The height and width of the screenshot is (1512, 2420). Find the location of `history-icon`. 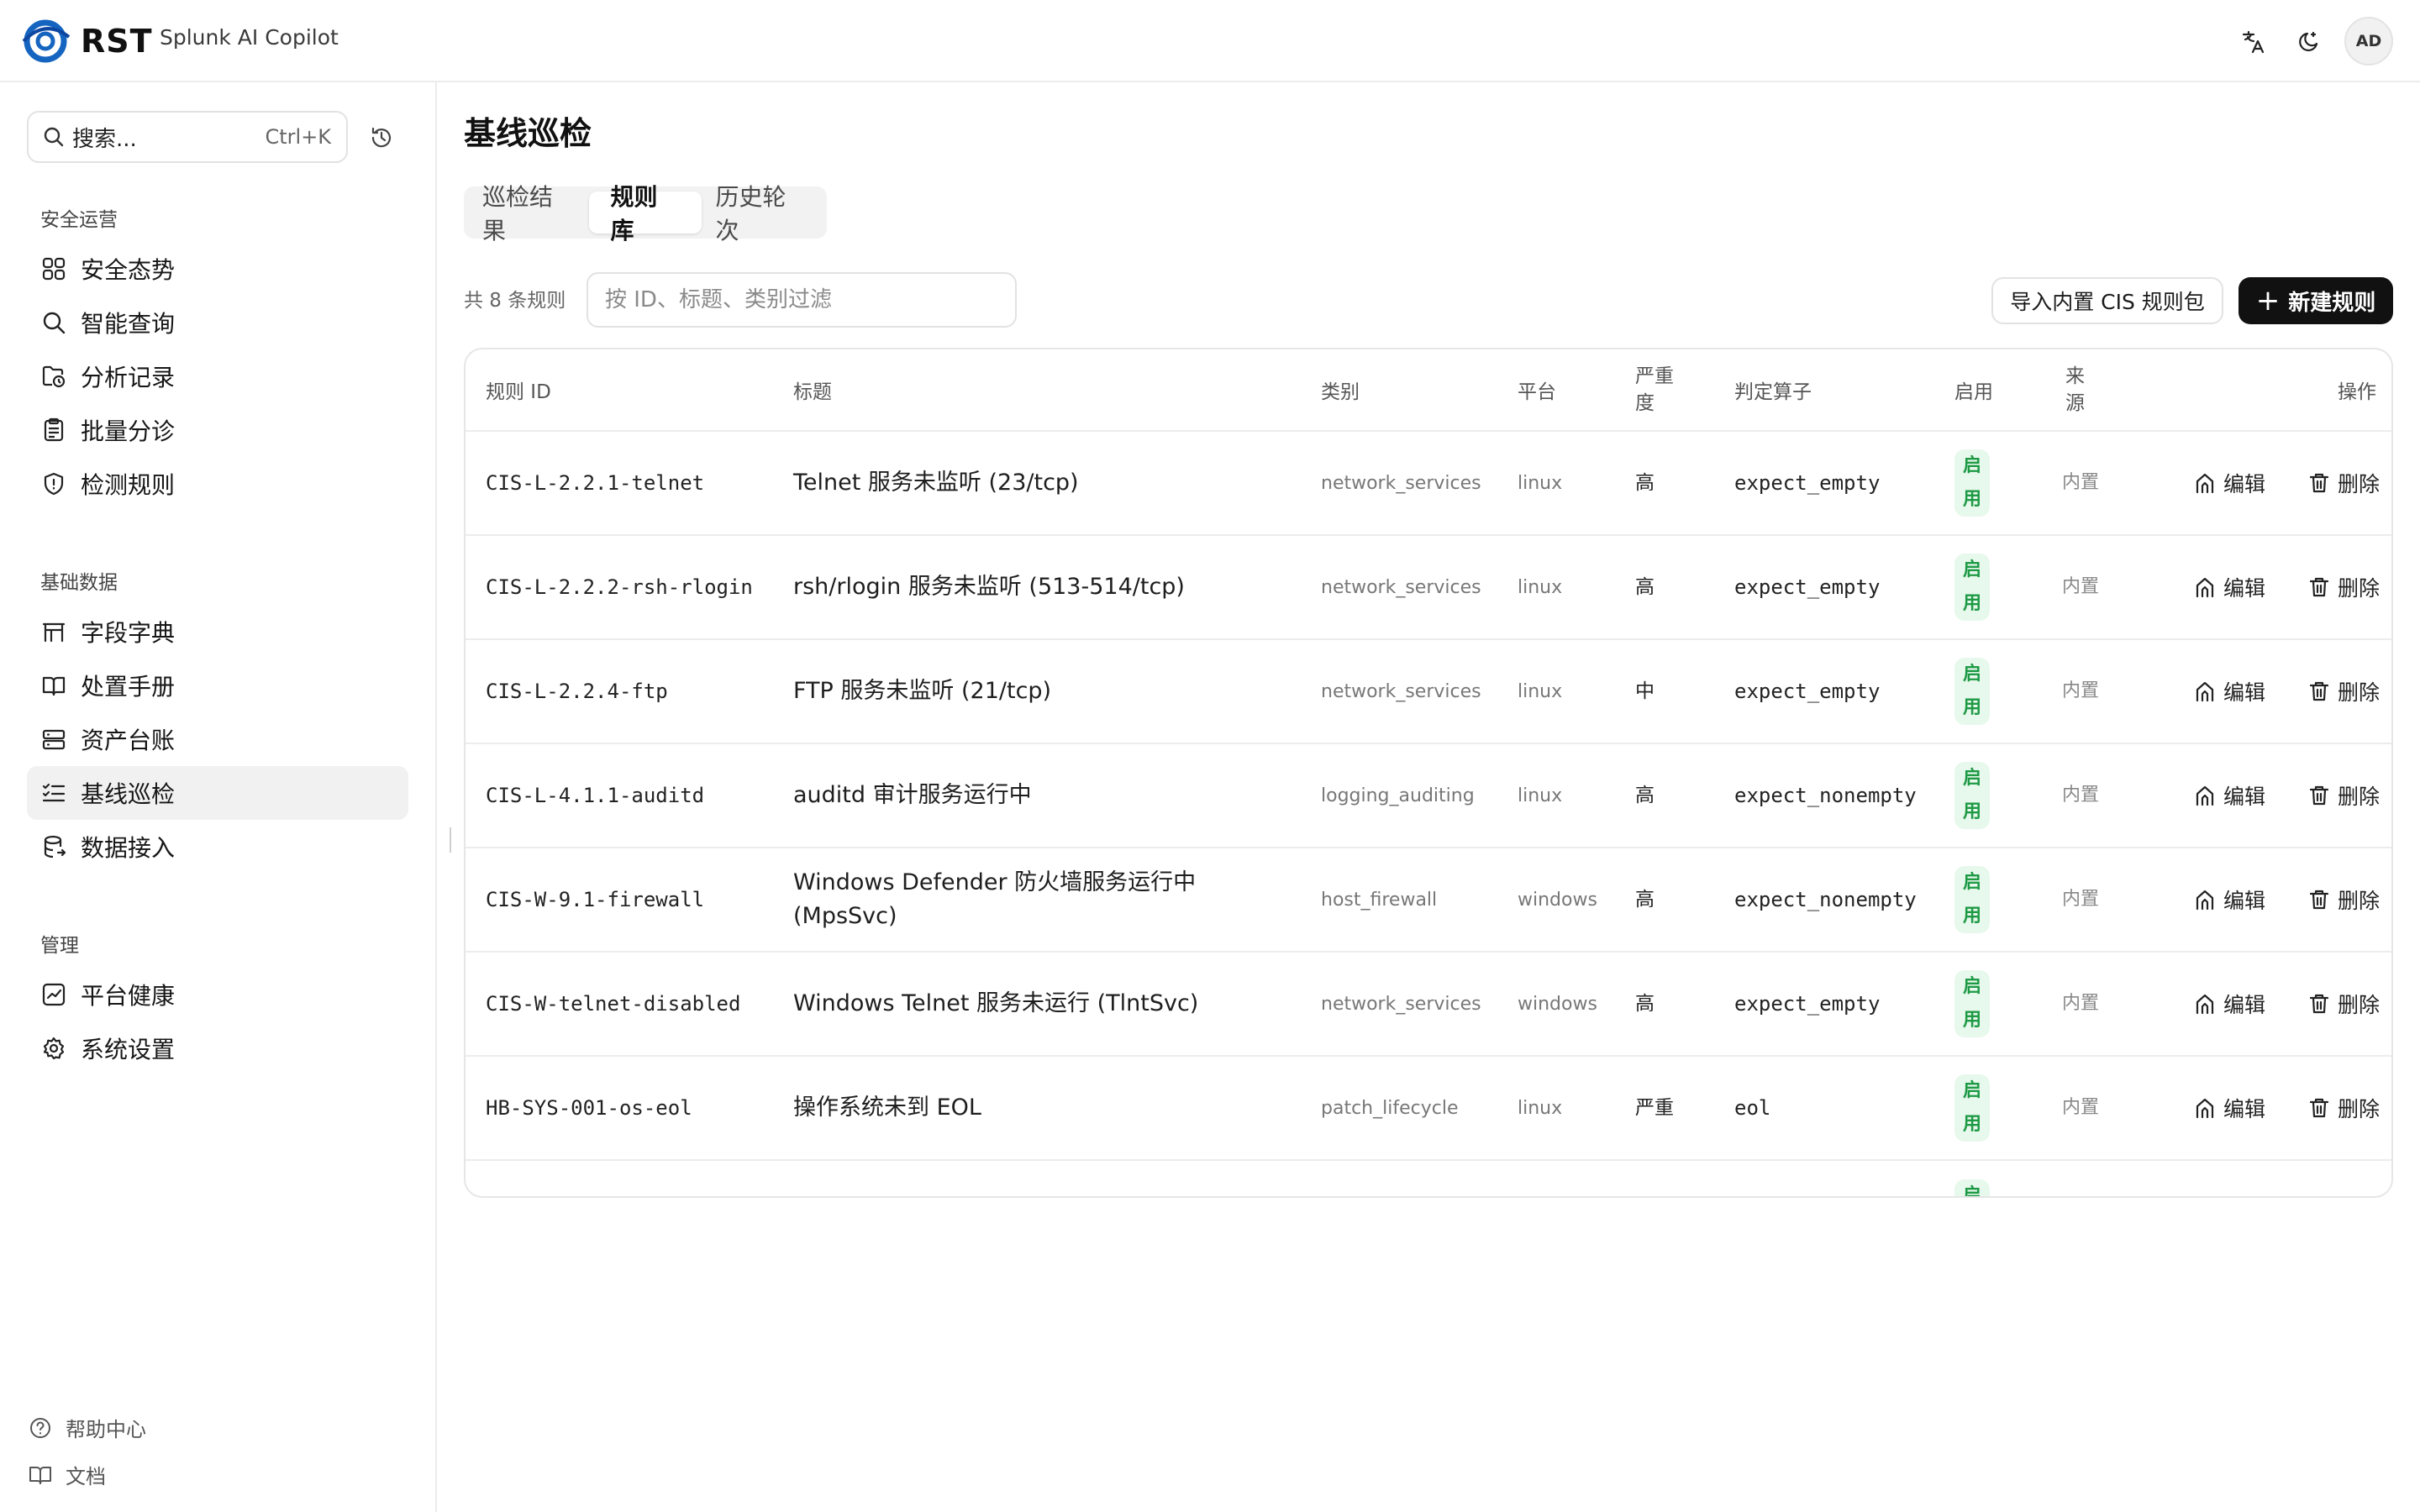

history-icon is located at coordinates (382, 138).